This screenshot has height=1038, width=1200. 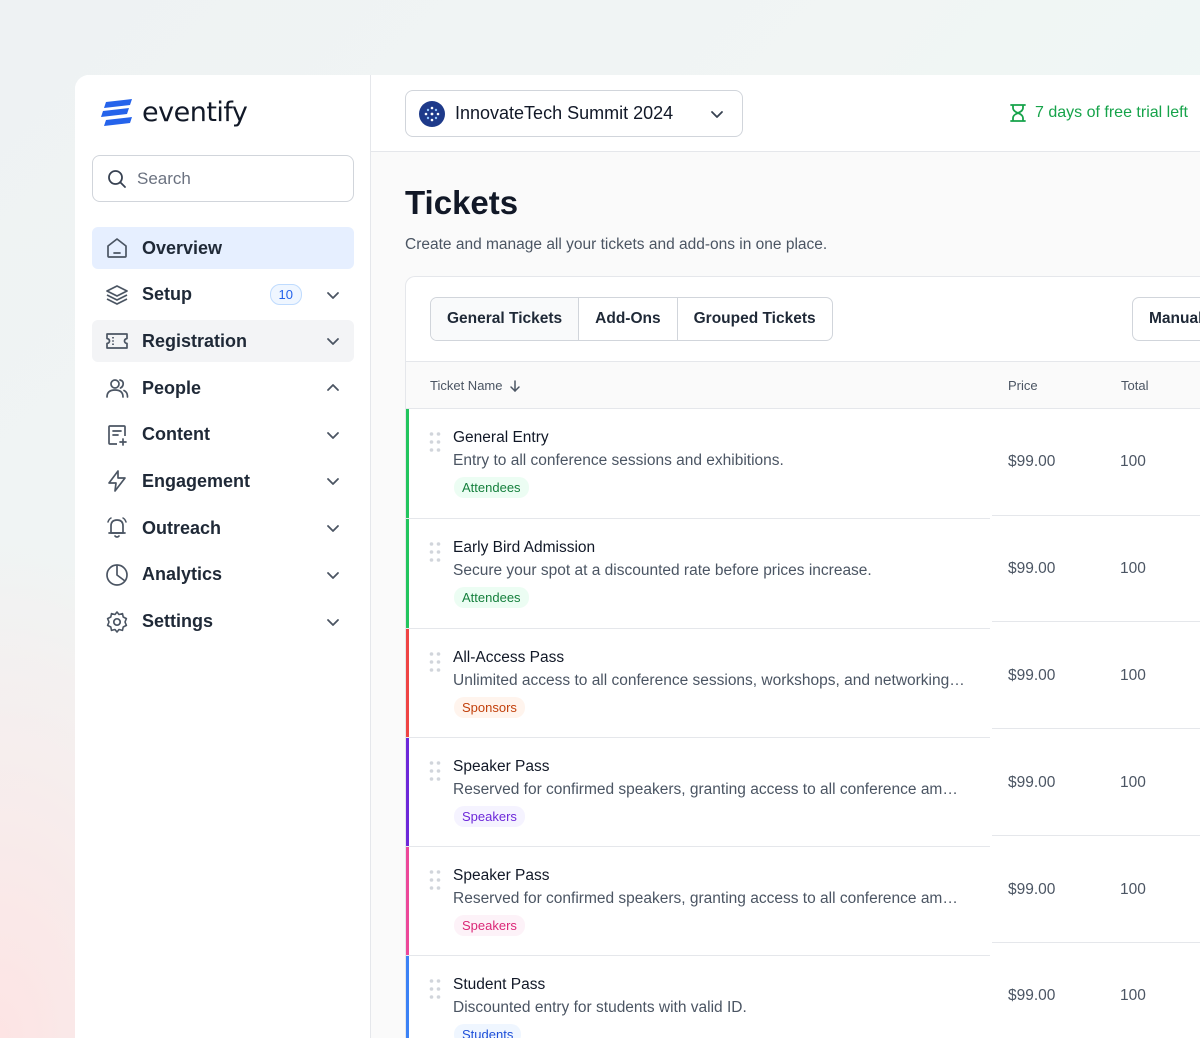 What do you see at coordinates (466, 385) in the screenshot?
I see `ticket-name-header-label: Ticket Name` at bounding box center [466, 385].